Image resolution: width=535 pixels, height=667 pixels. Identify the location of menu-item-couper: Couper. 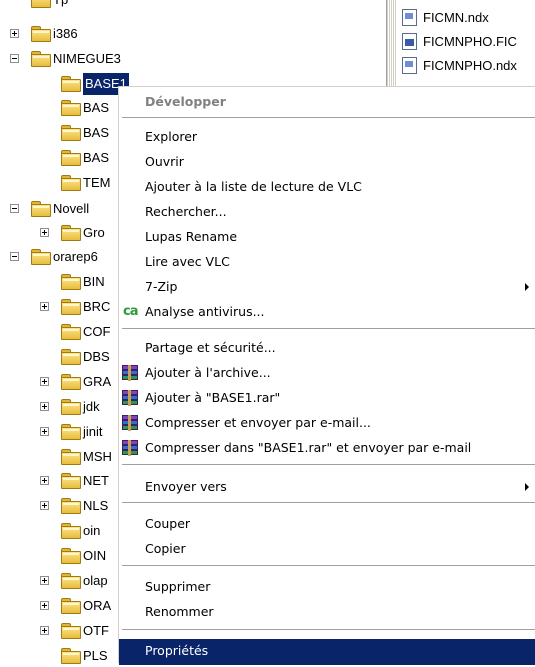
(327, 524).